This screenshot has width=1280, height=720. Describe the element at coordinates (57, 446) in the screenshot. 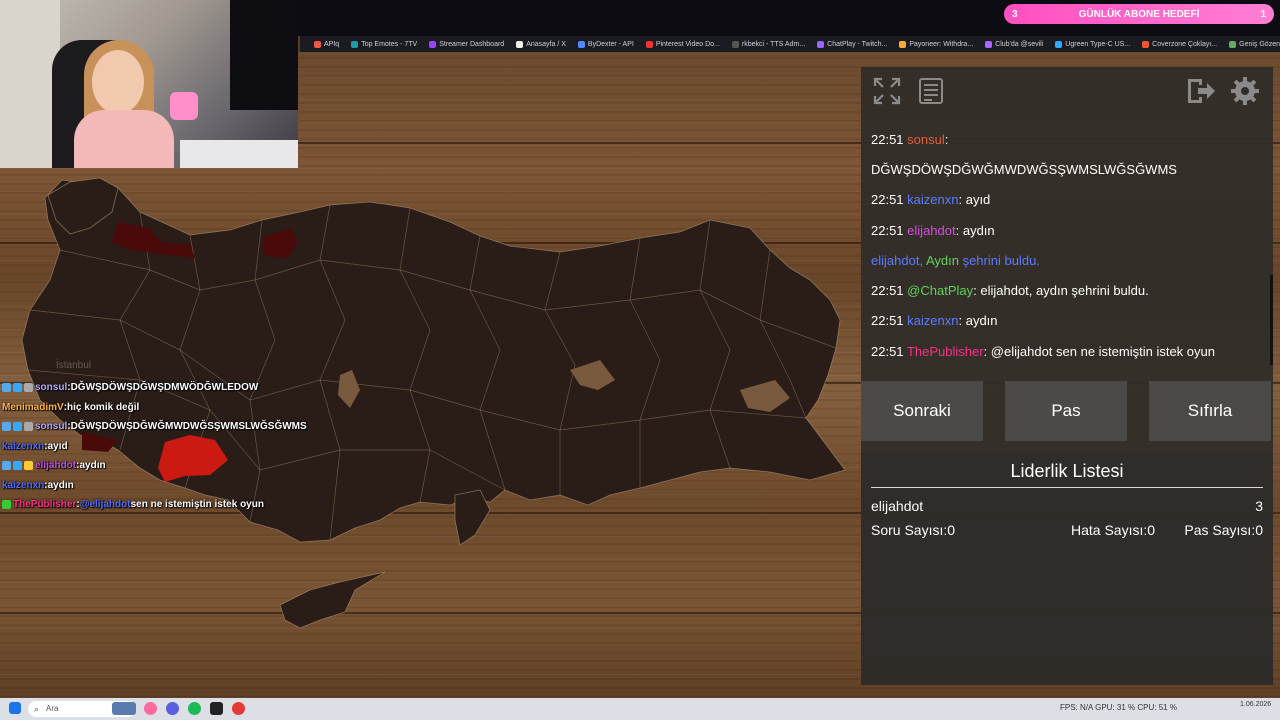

I see `overlay-chat-text: ayıd` at that location.